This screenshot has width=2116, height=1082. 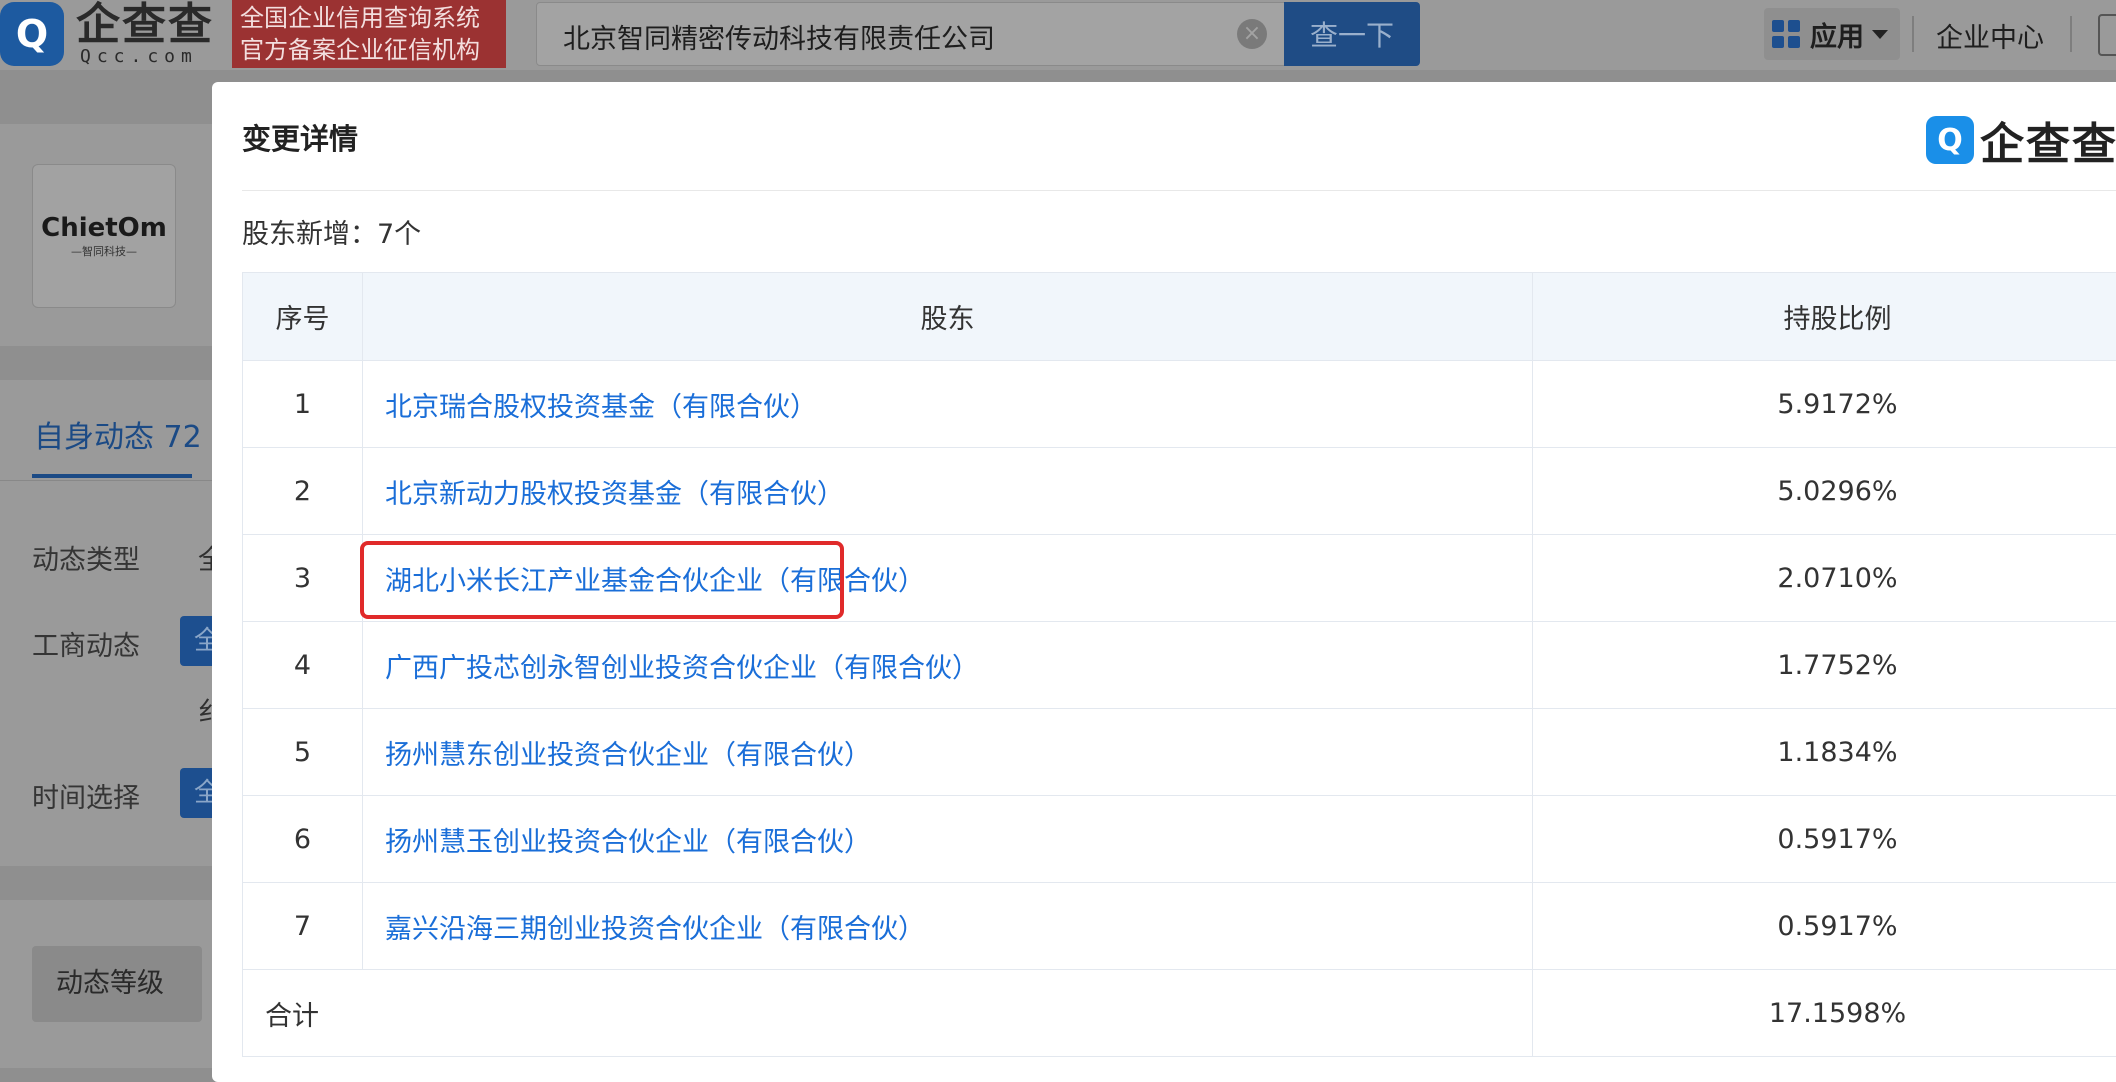 I want to click on ratio-cell: 1.7752%, so click(x=1824, y=665).